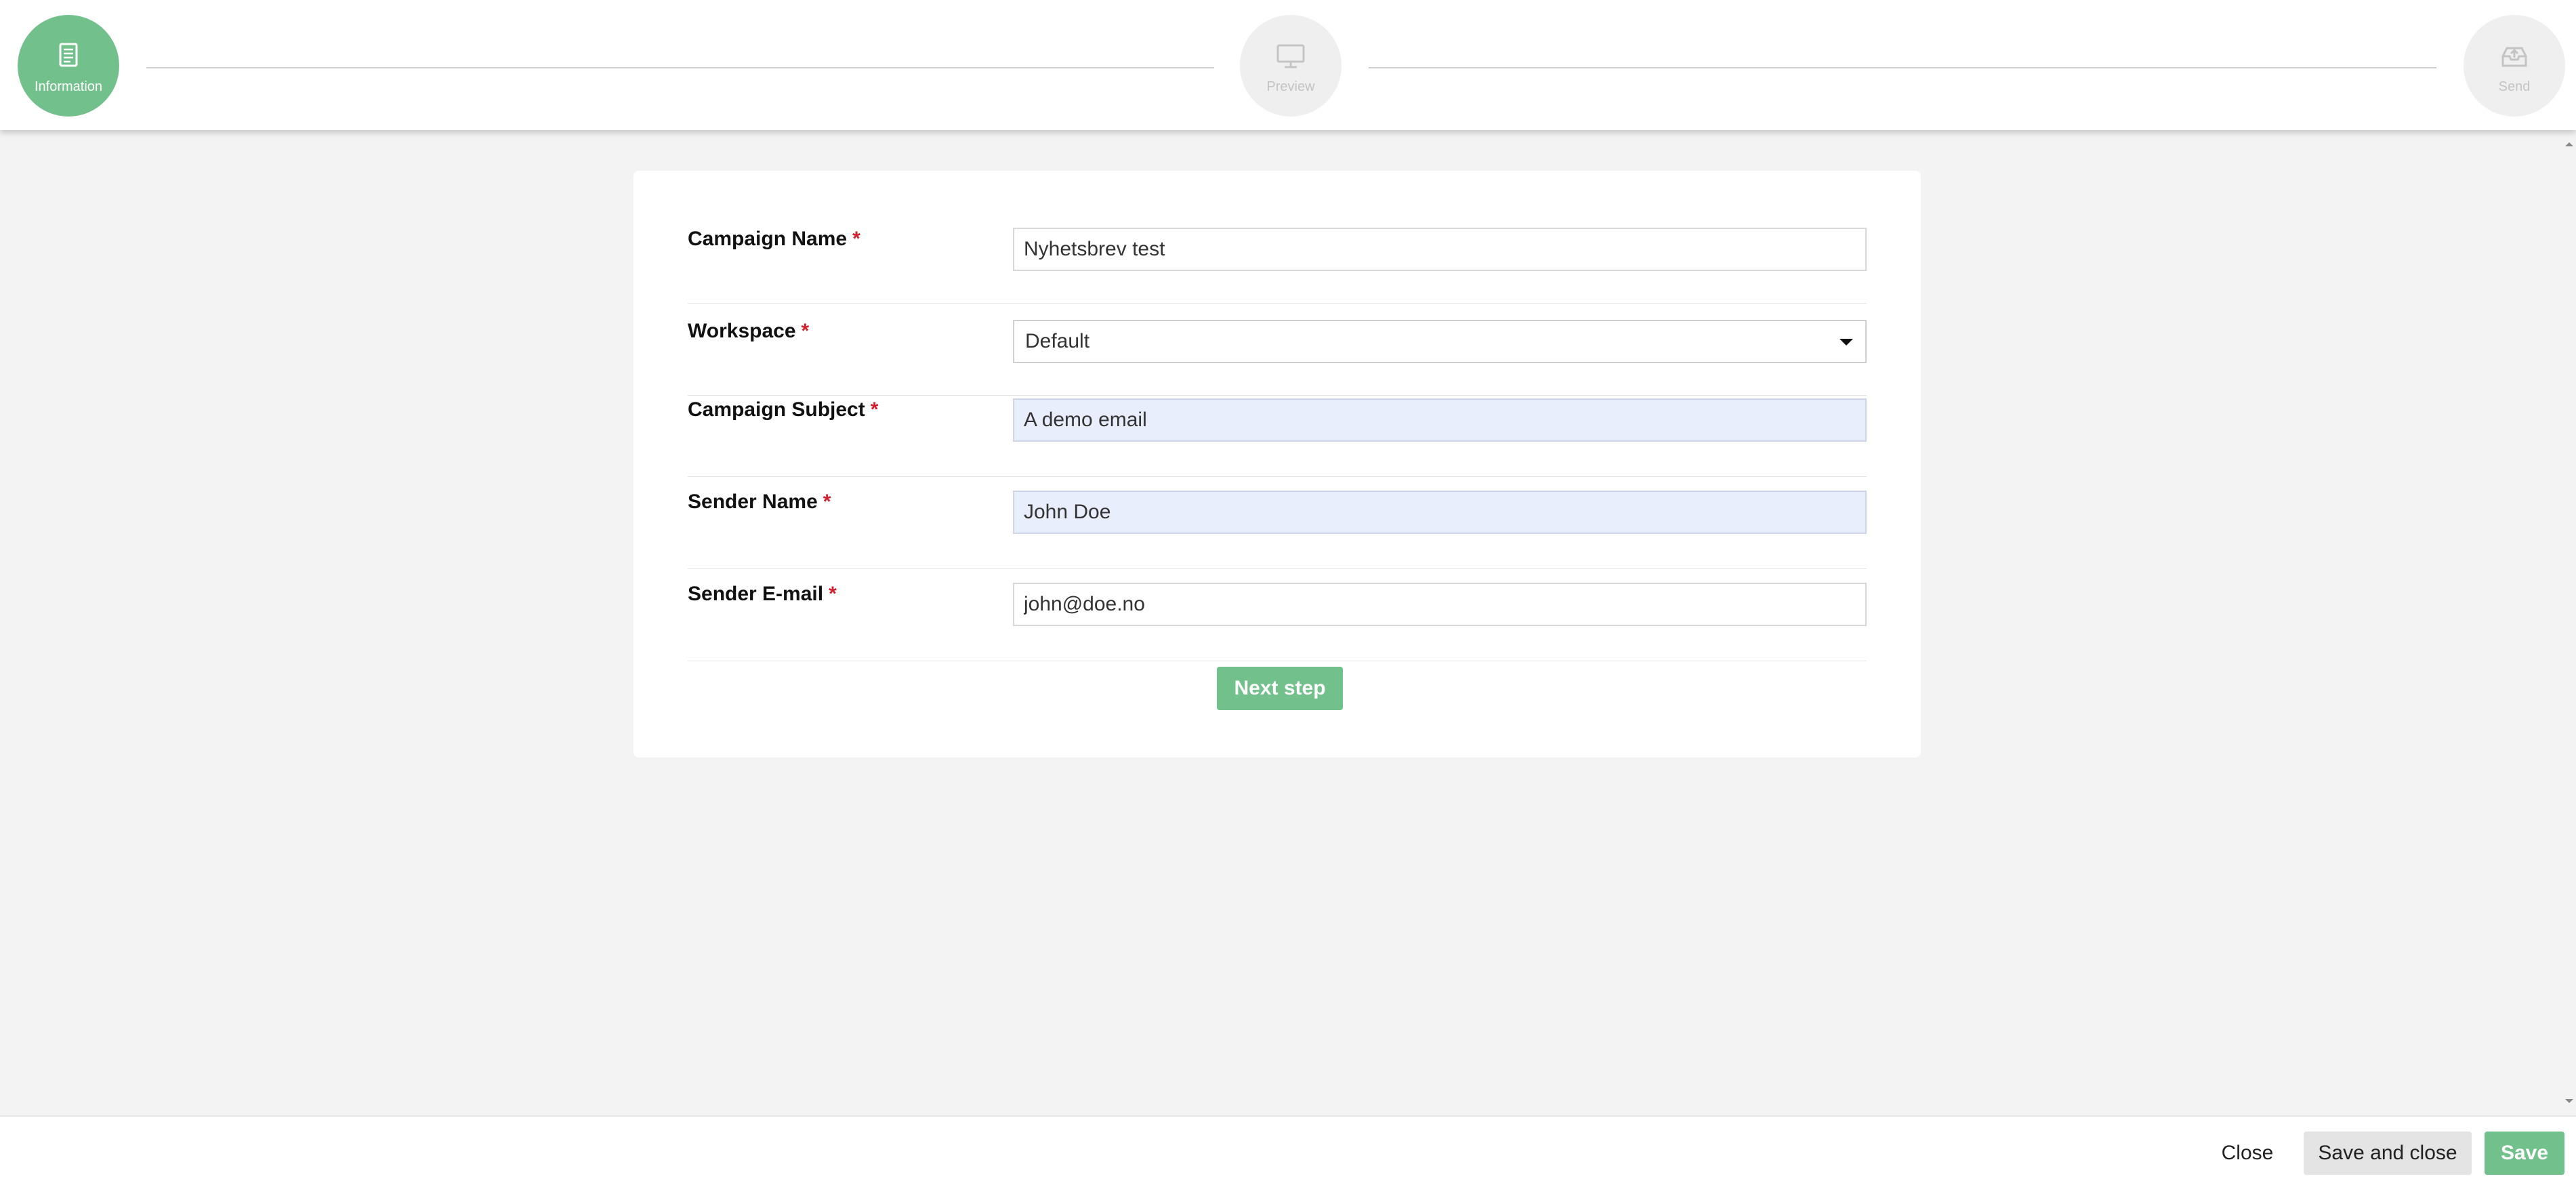 The height and width of the screenshot is (1181, 2576). I want to click on monitor-icon, so click(1290, 56).